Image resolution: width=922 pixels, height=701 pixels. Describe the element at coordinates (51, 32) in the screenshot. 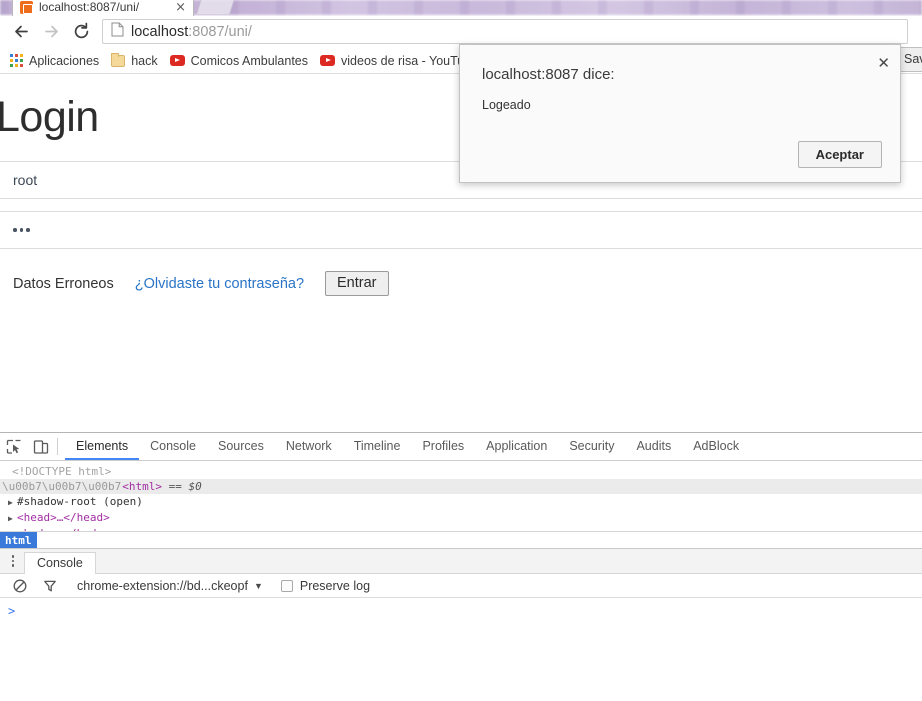

I see `forward-arrow-icon` at that location.